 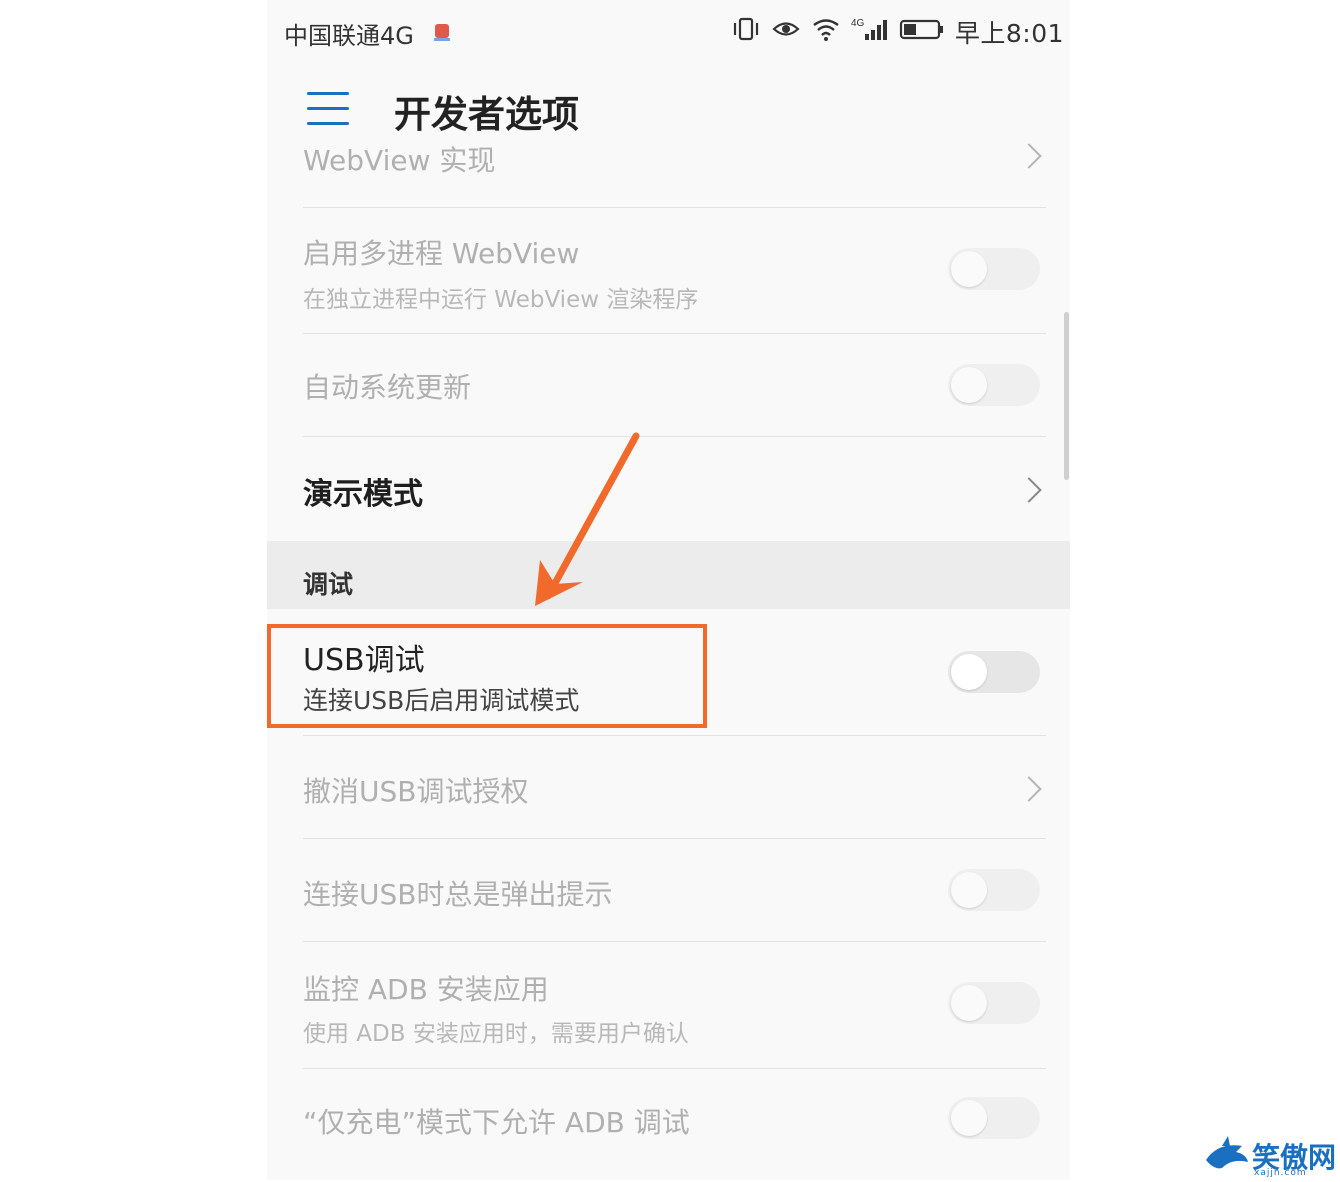 I want to click on setting-title: 监控 ADB 安装应用, so click(x=426, y=989).